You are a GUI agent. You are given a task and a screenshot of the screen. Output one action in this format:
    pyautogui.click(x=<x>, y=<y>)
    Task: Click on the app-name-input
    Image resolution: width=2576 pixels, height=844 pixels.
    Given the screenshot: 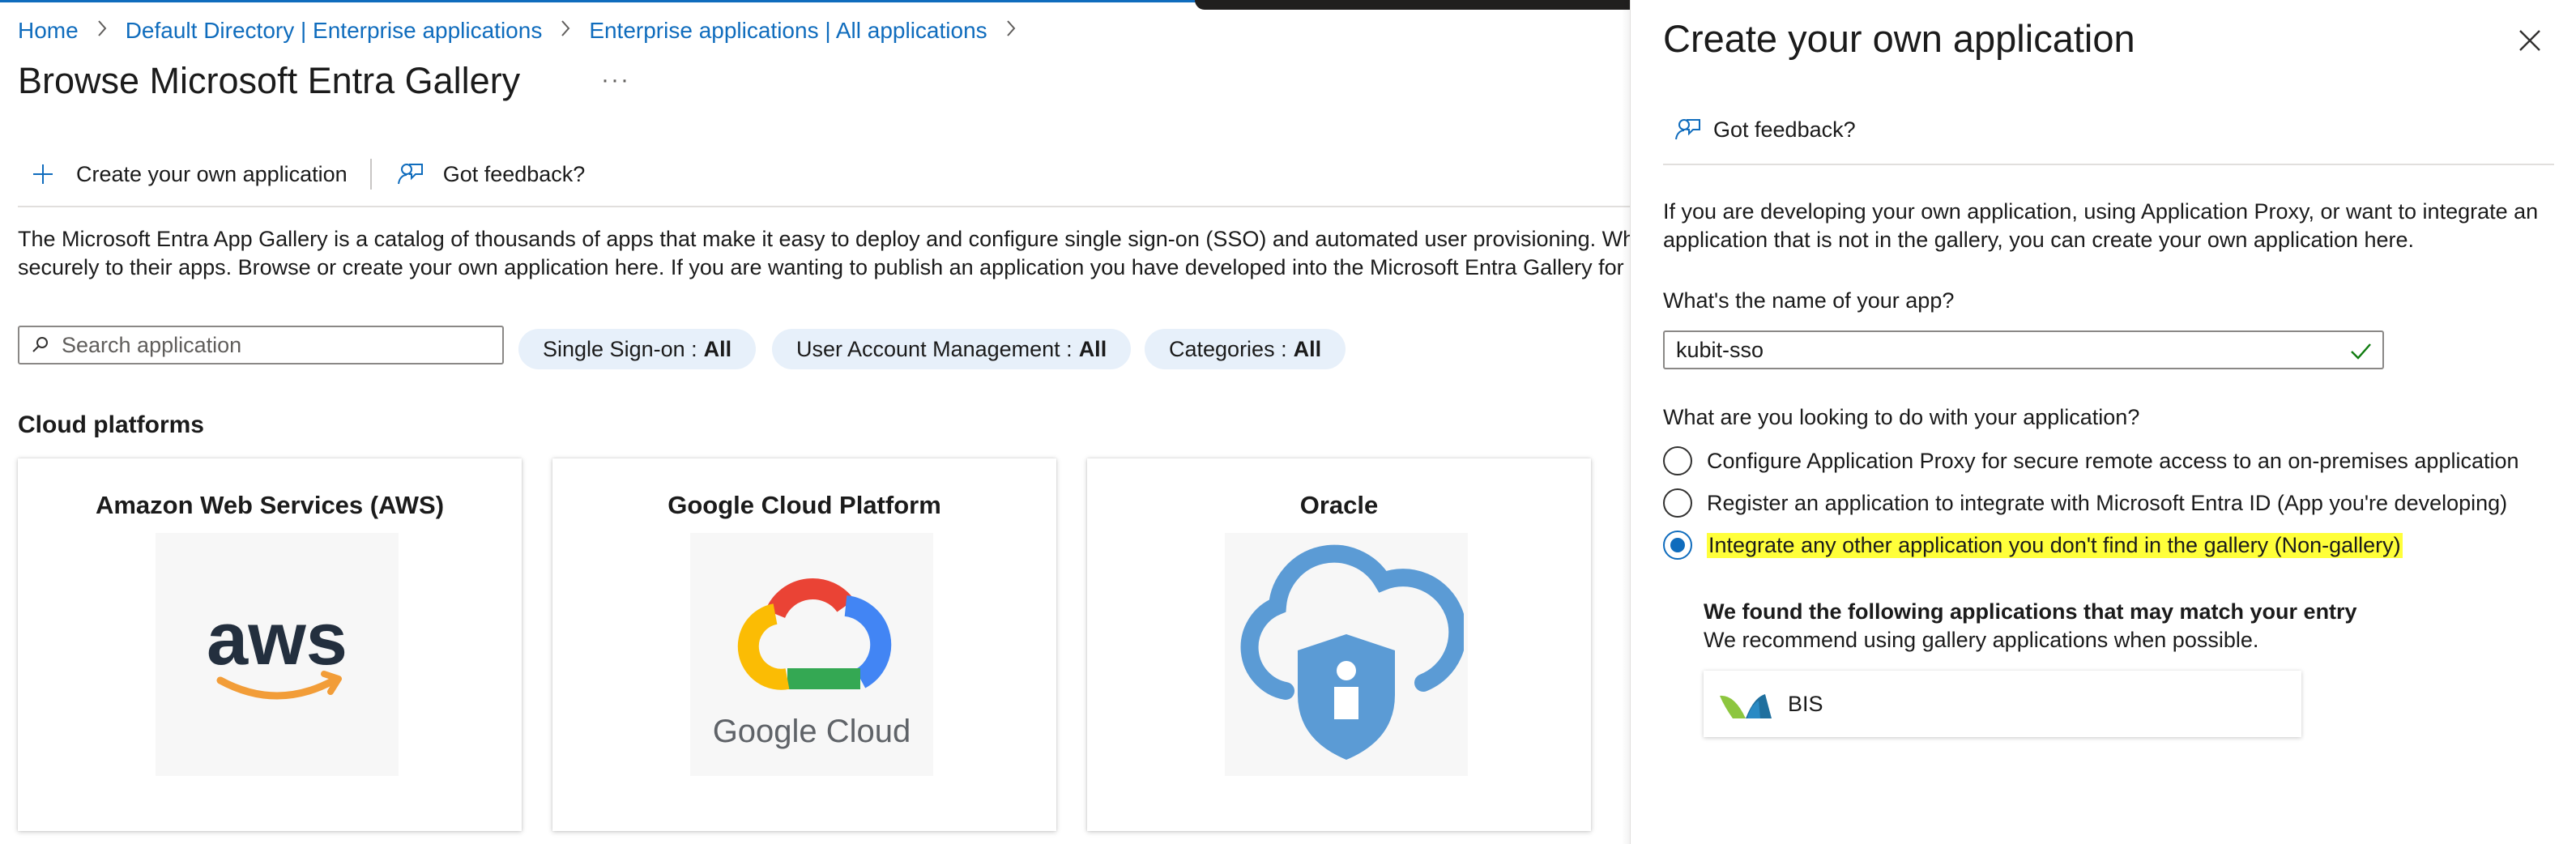 What is the action you would take?
    pyautogui.click(x=2007, y=350)
    